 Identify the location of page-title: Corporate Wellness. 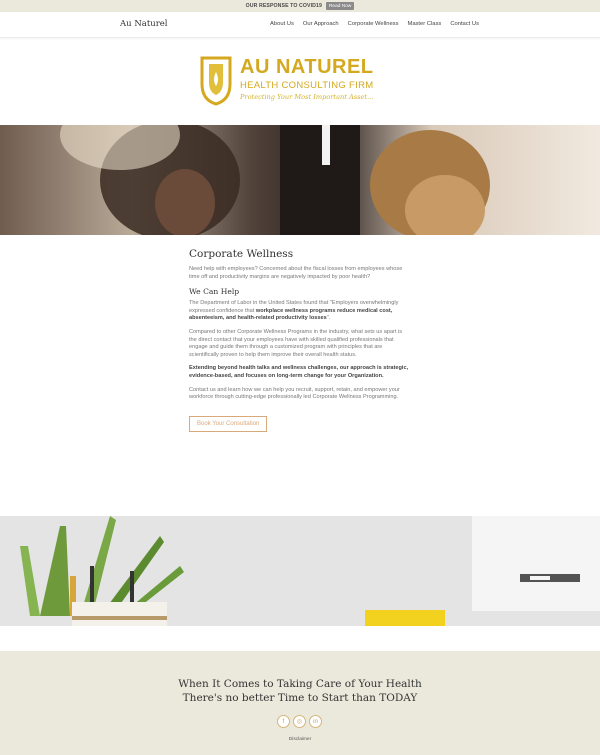
(241, 254).